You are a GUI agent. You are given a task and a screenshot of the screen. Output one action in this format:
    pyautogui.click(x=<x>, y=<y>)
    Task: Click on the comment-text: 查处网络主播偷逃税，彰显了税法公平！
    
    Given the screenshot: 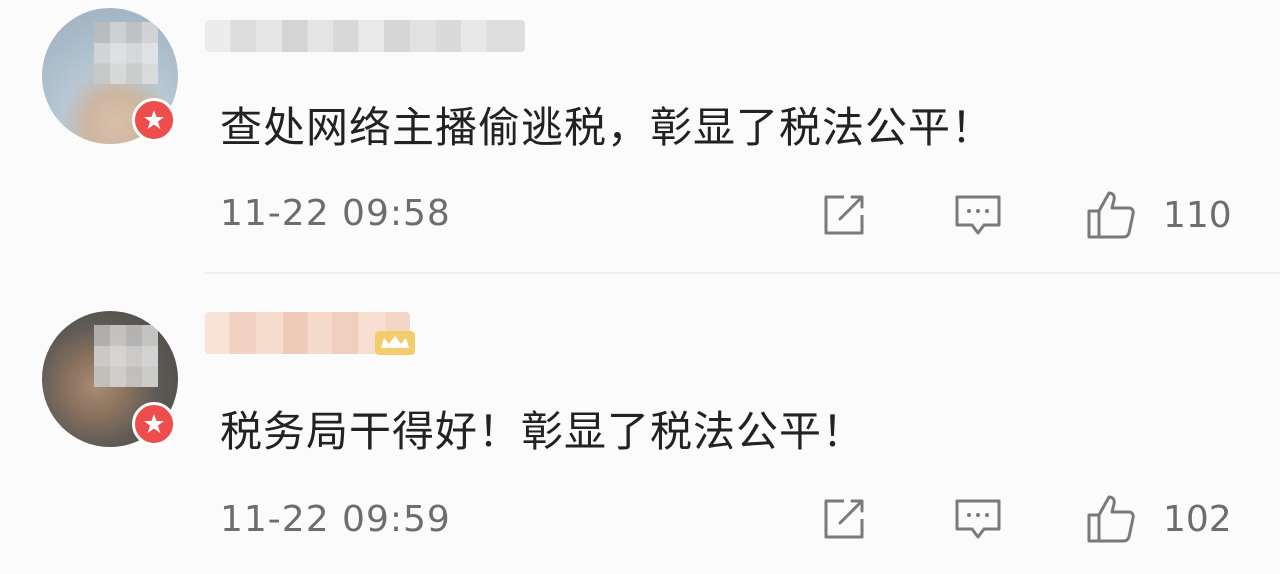 What is the action you would take?
    pyautogui.click(x=607, y=127)
    